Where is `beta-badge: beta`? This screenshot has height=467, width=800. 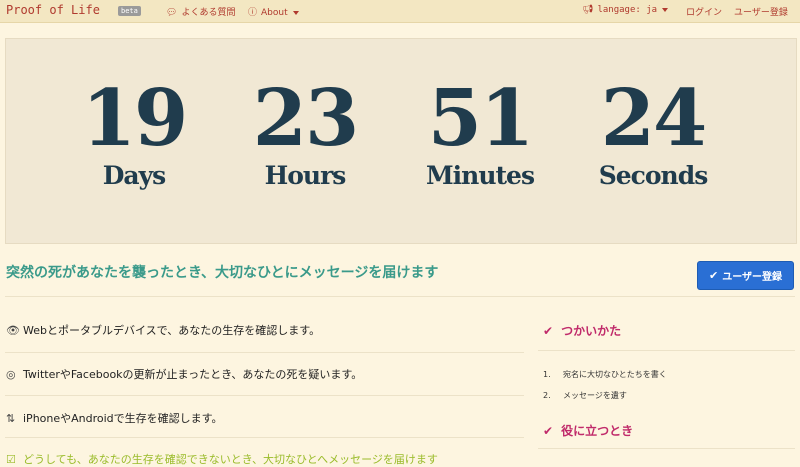 beta-badge: beta is located at coordinates (129, 11).